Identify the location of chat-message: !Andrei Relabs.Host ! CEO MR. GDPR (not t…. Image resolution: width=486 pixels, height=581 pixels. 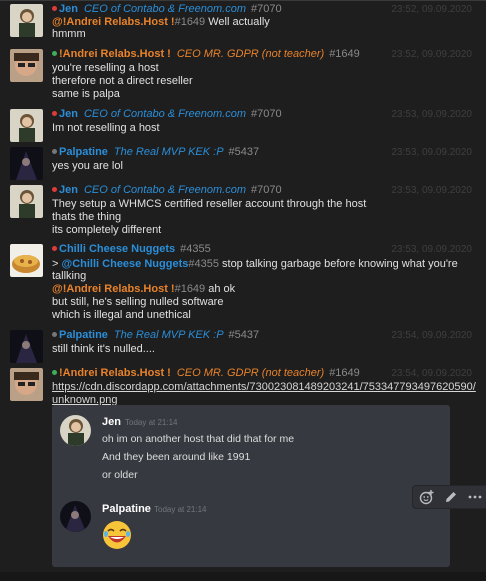
(243, 386).